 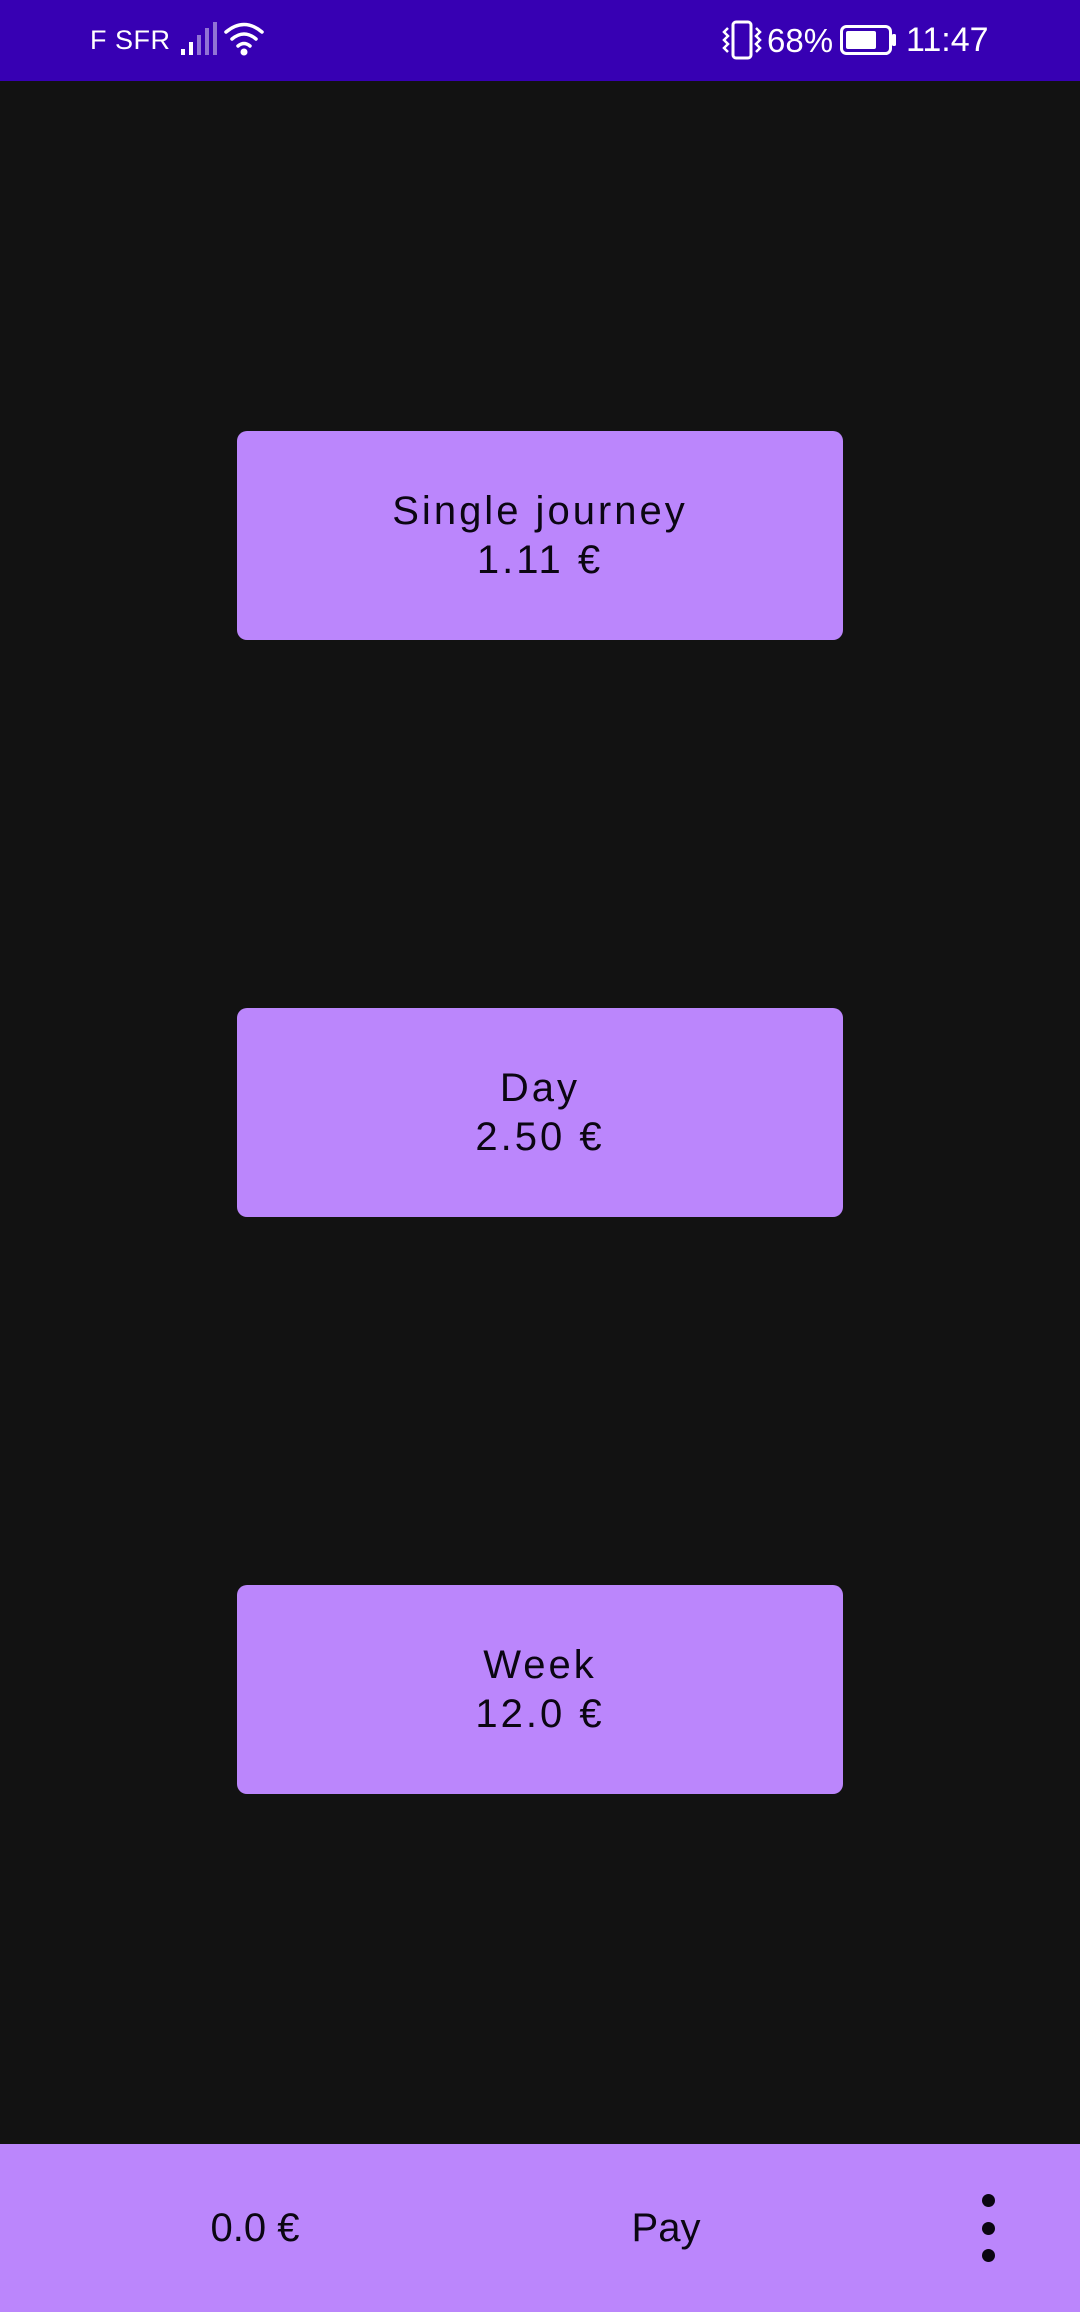 What do you see at coordinates (255, 2228) in the screenshot?
I see `total-amount: 0.0 €` at bounding box center [255, 2228].